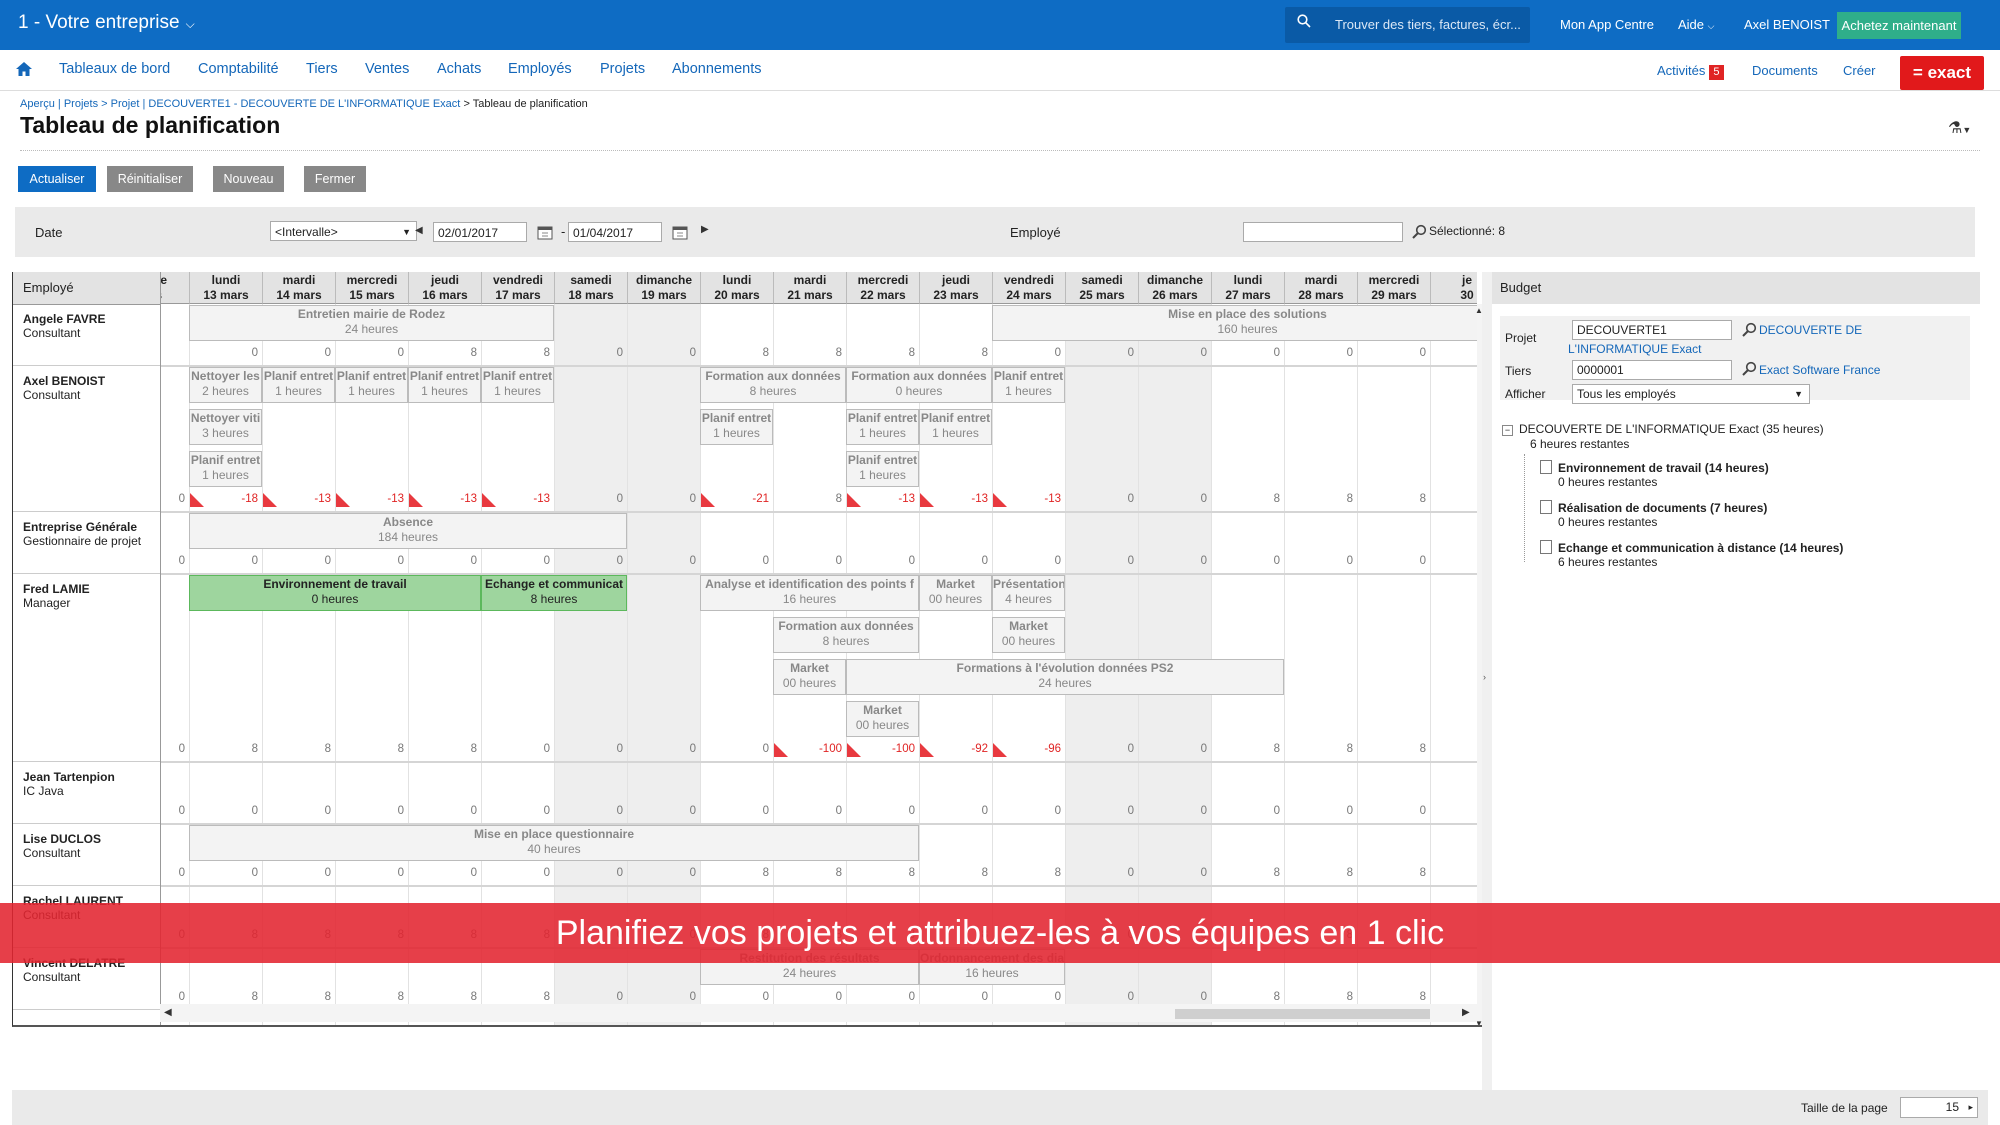 This screenshot has width=2000, height=1125. What do you see at coordinates (1323, 232) in the screenshot?
I see `employee-input` at bounding box center [1323, 232].